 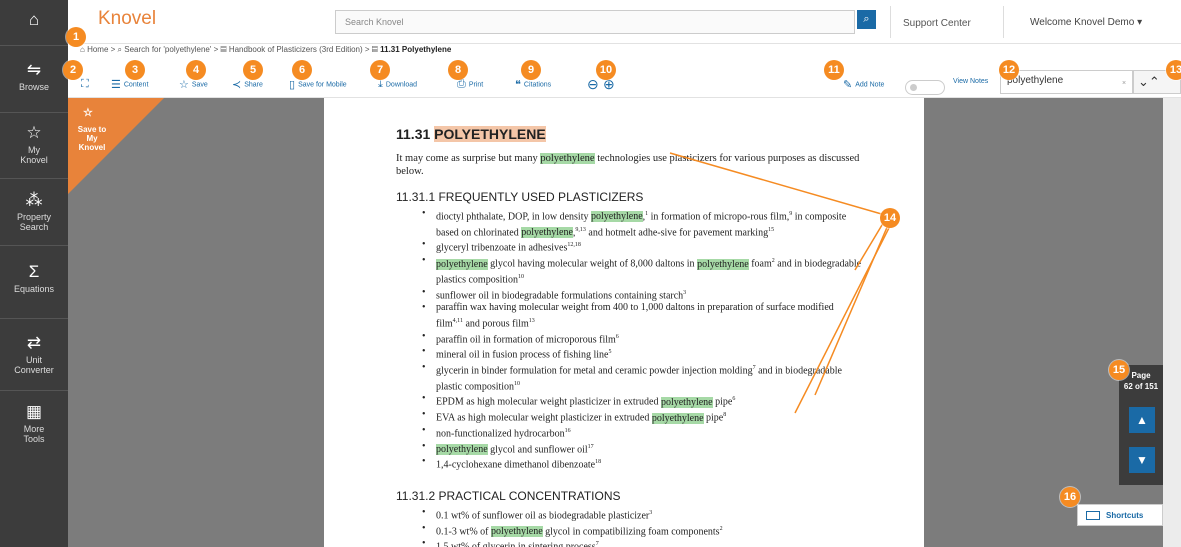 What do you see at coordinates (863, 84) in the screenshot?
I see `add-note-button: ✎ Add Note` at bounding box center [863, 84].